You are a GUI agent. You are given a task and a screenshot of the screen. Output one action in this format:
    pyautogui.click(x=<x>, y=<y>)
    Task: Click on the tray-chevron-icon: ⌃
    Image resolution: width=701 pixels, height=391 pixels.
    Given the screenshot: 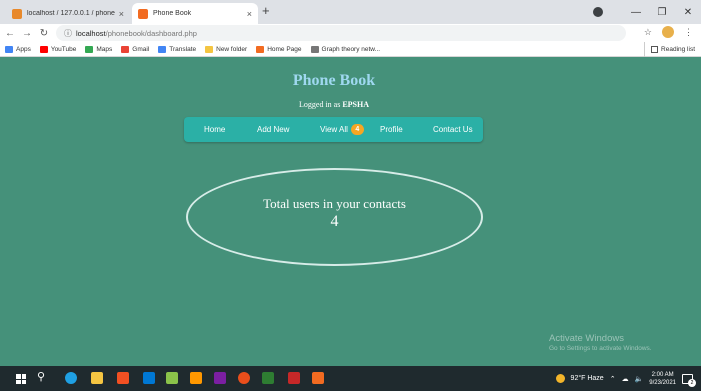 What is the action you would take?
    pyautogui.click(x=613, y=379)
    